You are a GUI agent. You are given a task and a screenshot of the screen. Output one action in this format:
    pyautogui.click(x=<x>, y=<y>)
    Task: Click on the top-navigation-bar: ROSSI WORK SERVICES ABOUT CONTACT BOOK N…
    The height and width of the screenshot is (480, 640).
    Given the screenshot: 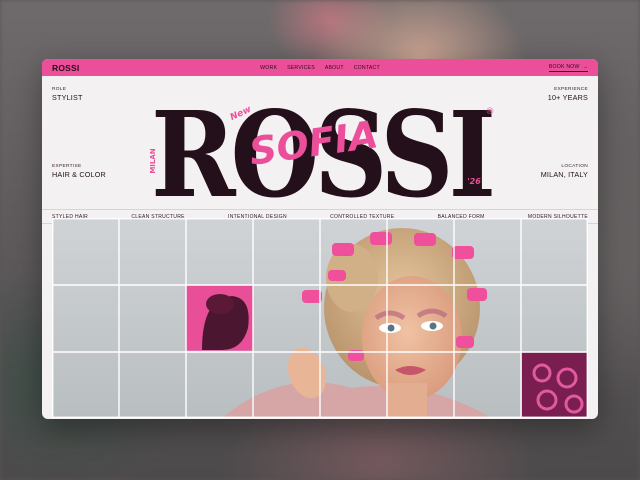 What is the action you would take?
    pyautogui.click(x=320, y=67)
    